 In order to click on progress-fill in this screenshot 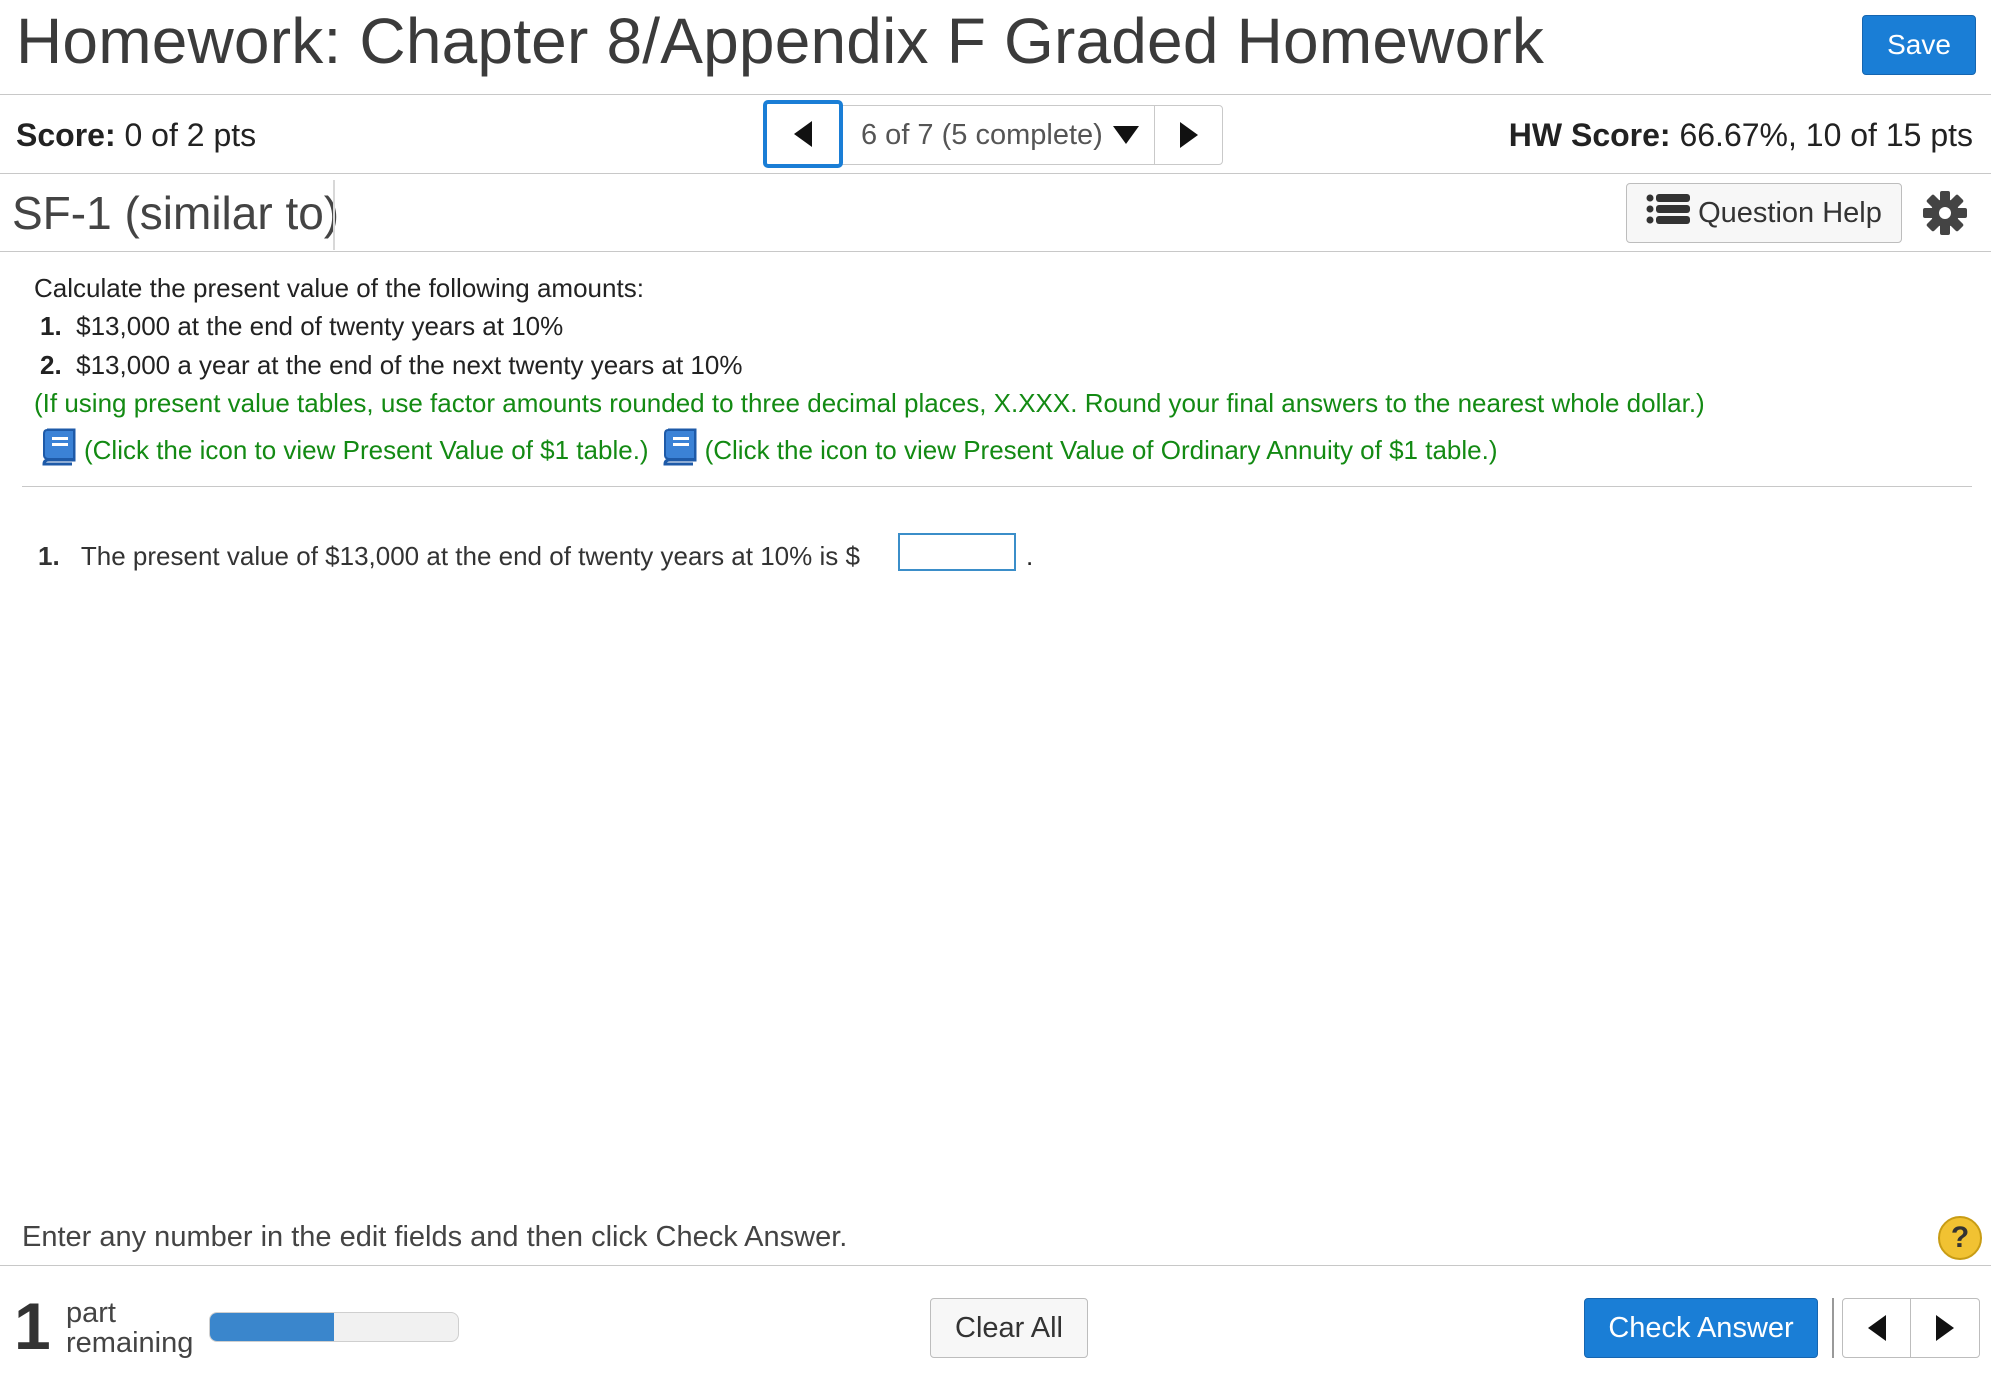, I will do `click(272, 1327)`.